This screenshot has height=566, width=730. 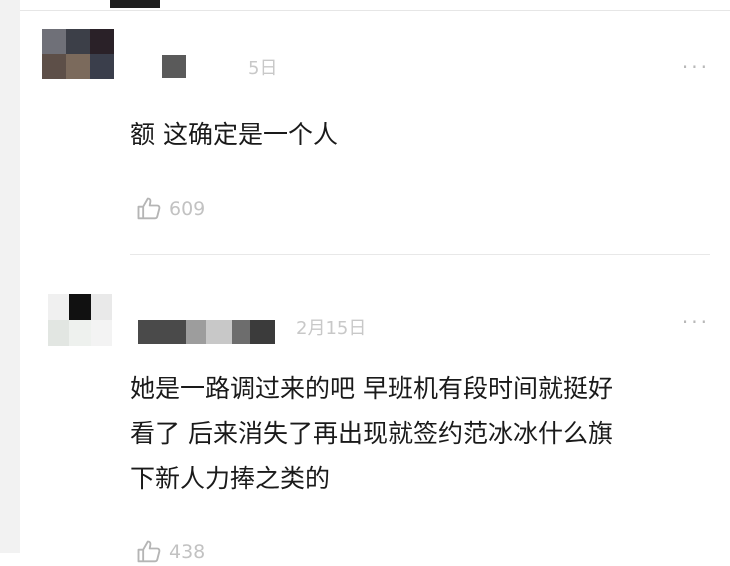 I want to click on timestamp: 5日, so click(x=263, y=68).